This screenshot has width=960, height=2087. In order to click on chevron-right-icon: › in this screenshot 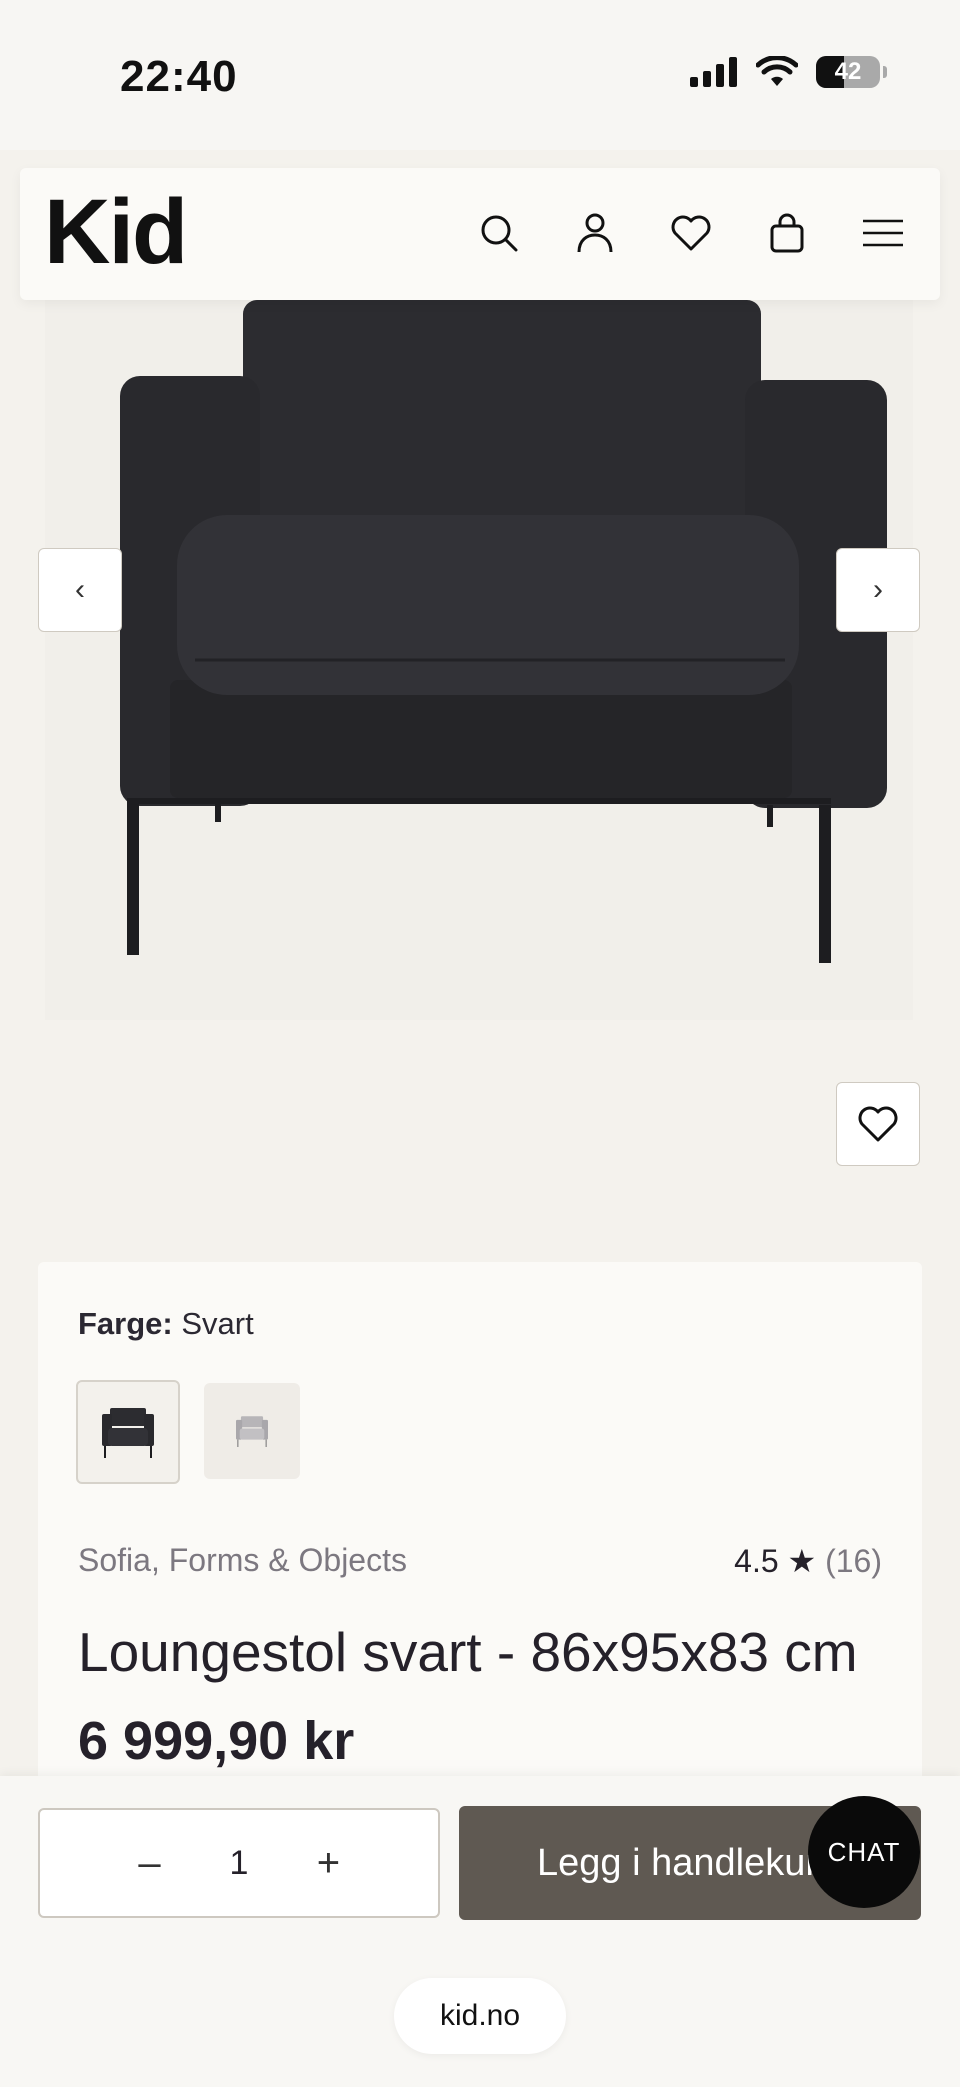, I will do `click(878, 589)`.